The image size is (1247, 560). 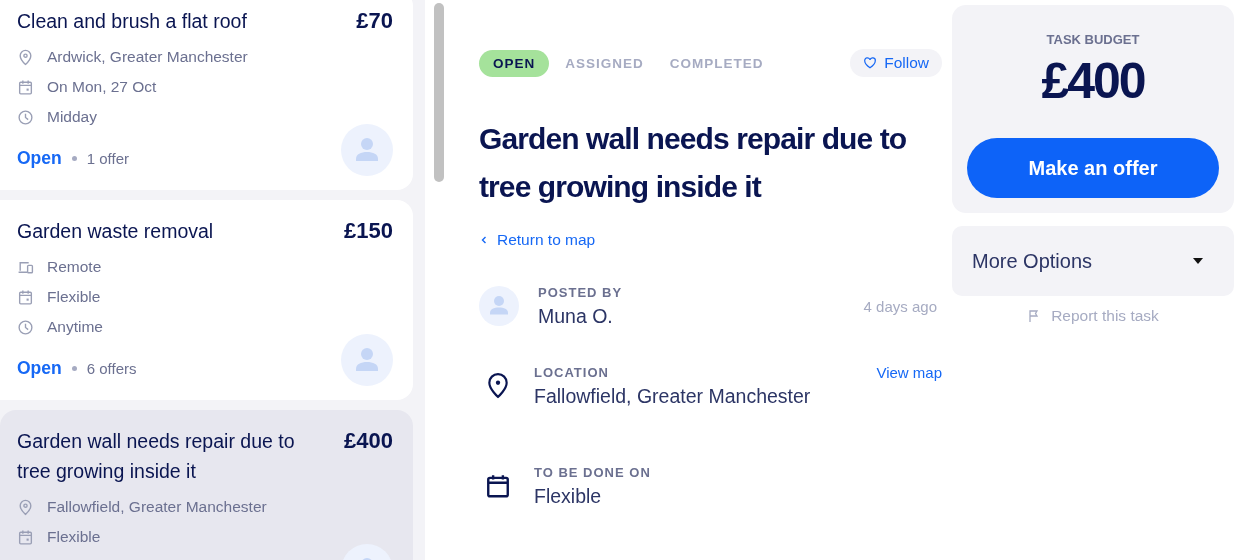 I want to click on more-options-dropdown: More Options, so click(x=1093, y=261).